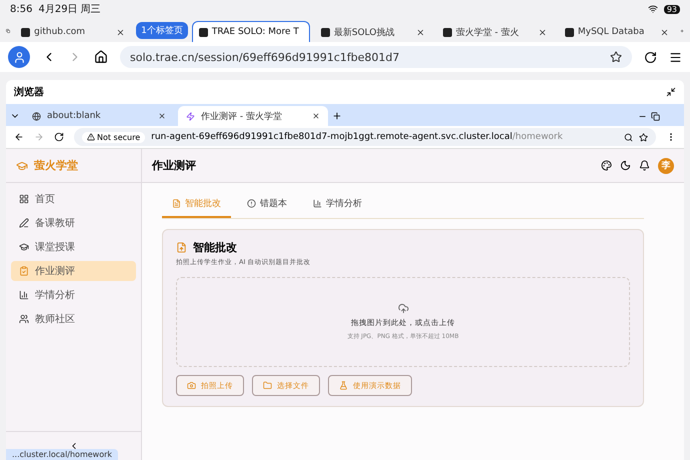 The width and height of the screenshot is (690, 460). Describe the element at coordinates (365, 137) in the screenshot. I see `address-field: Not secure run-agent-69eff696d91991c1fbe801d7-mojb1ggt.remote-agent.svc.cluster.local/homework` at that location.